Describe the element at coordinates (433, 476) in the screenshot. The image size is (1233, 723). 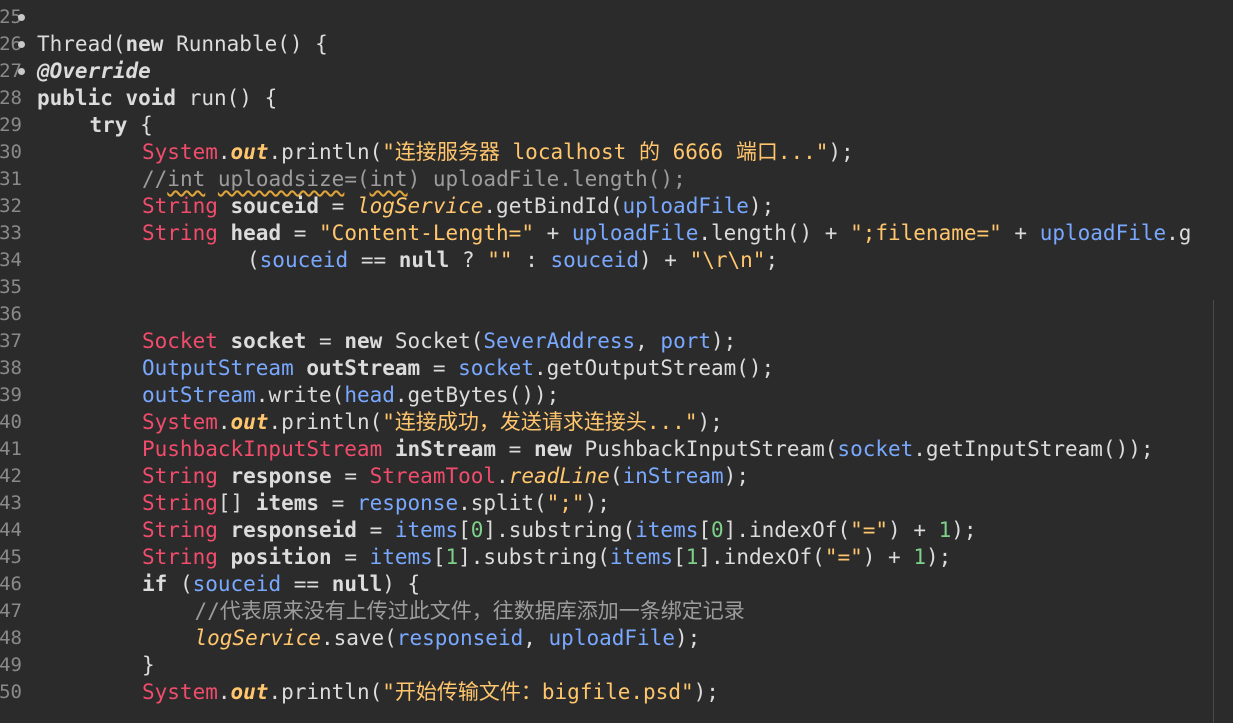
I see `code-token: StreamTool` at that location.